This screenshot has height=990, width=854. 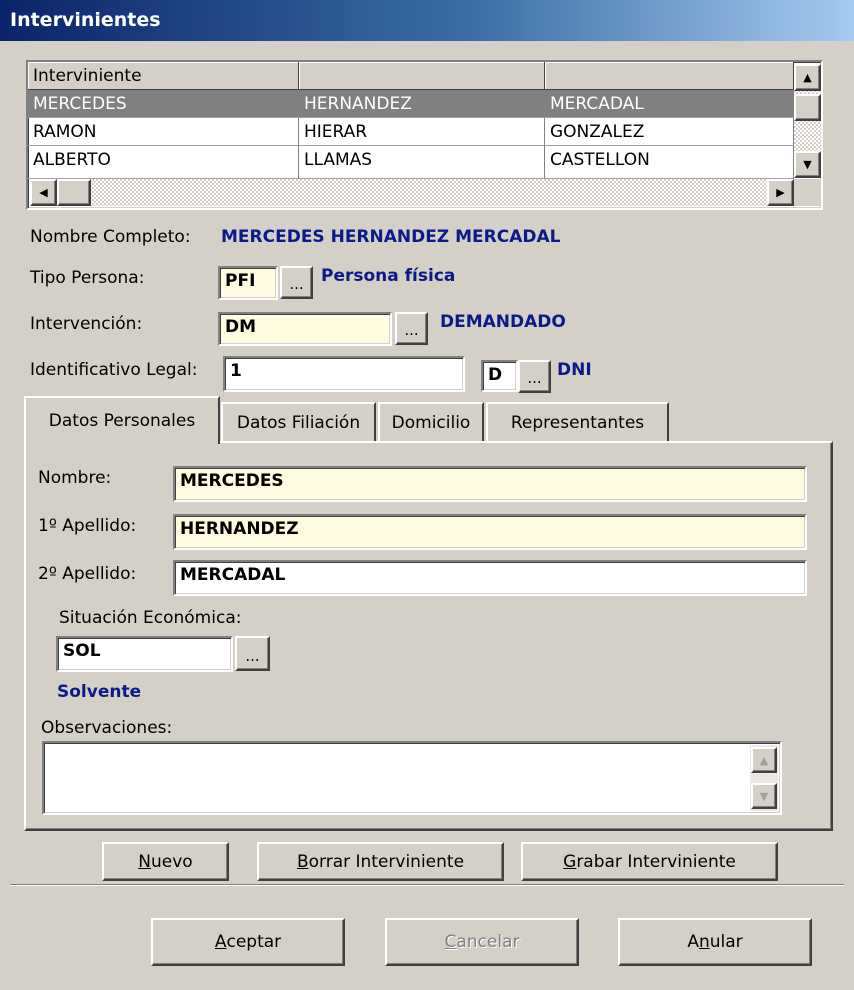 I want to click on apellido2-label: 2º Apellido:, so click(x=87, y=574).